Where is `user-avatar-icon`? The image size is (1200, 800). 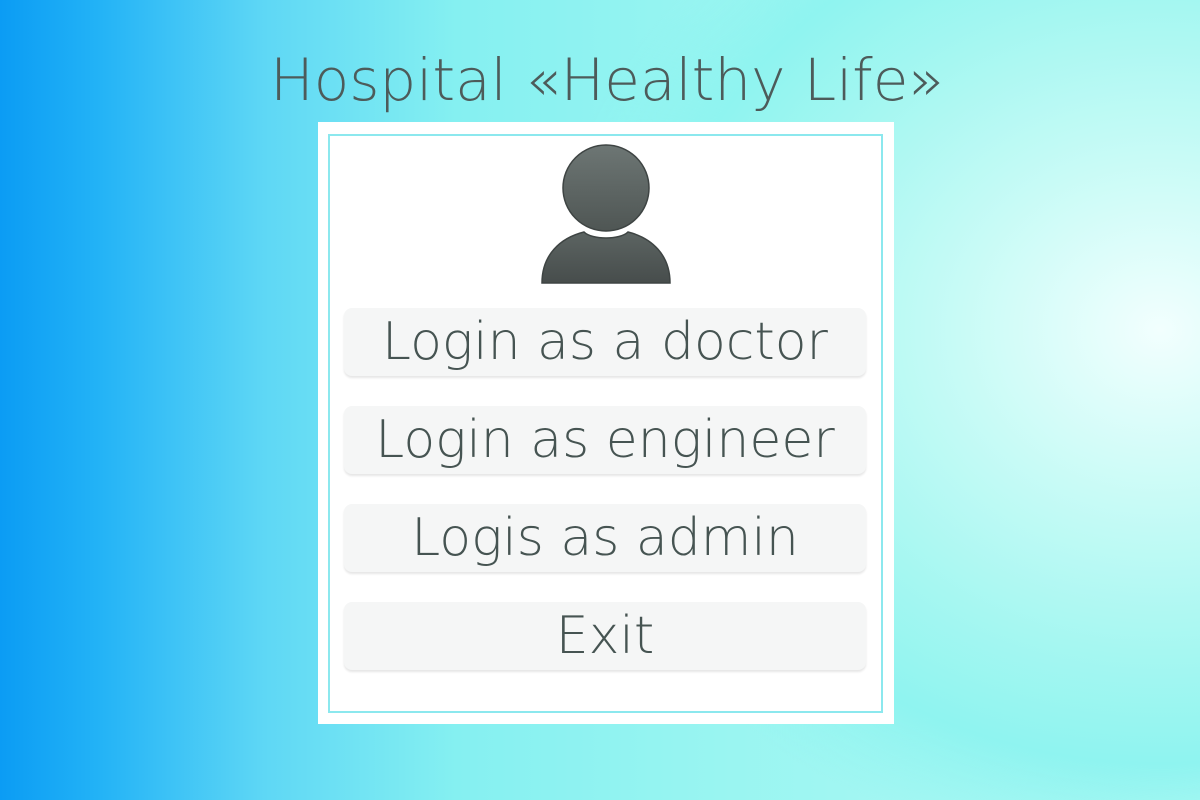 user-avatar-icon is located at coordinates (606, 214).